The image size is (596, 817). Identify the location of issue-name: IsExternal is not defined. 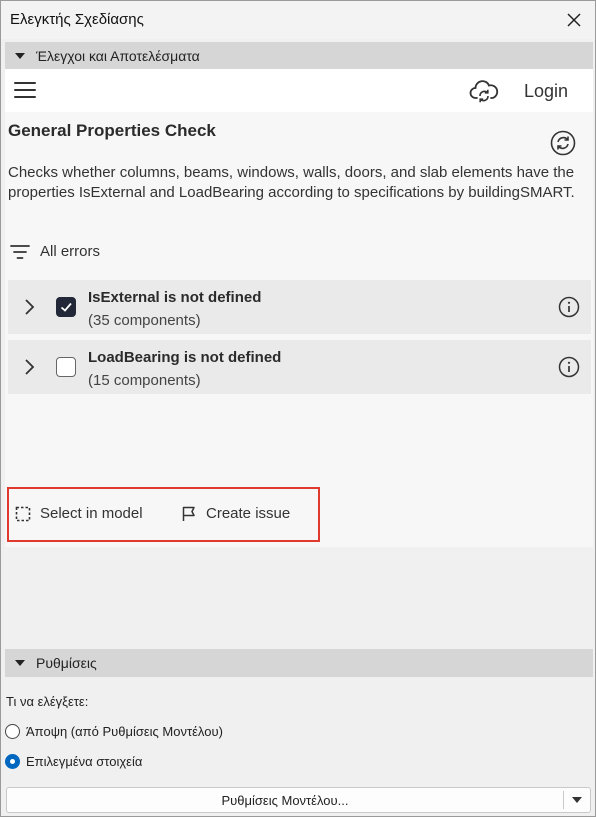
(175, 297).